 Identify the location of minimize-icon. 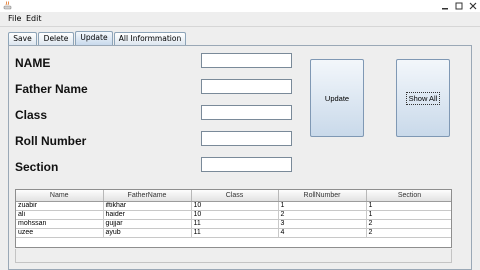
(445, 6).